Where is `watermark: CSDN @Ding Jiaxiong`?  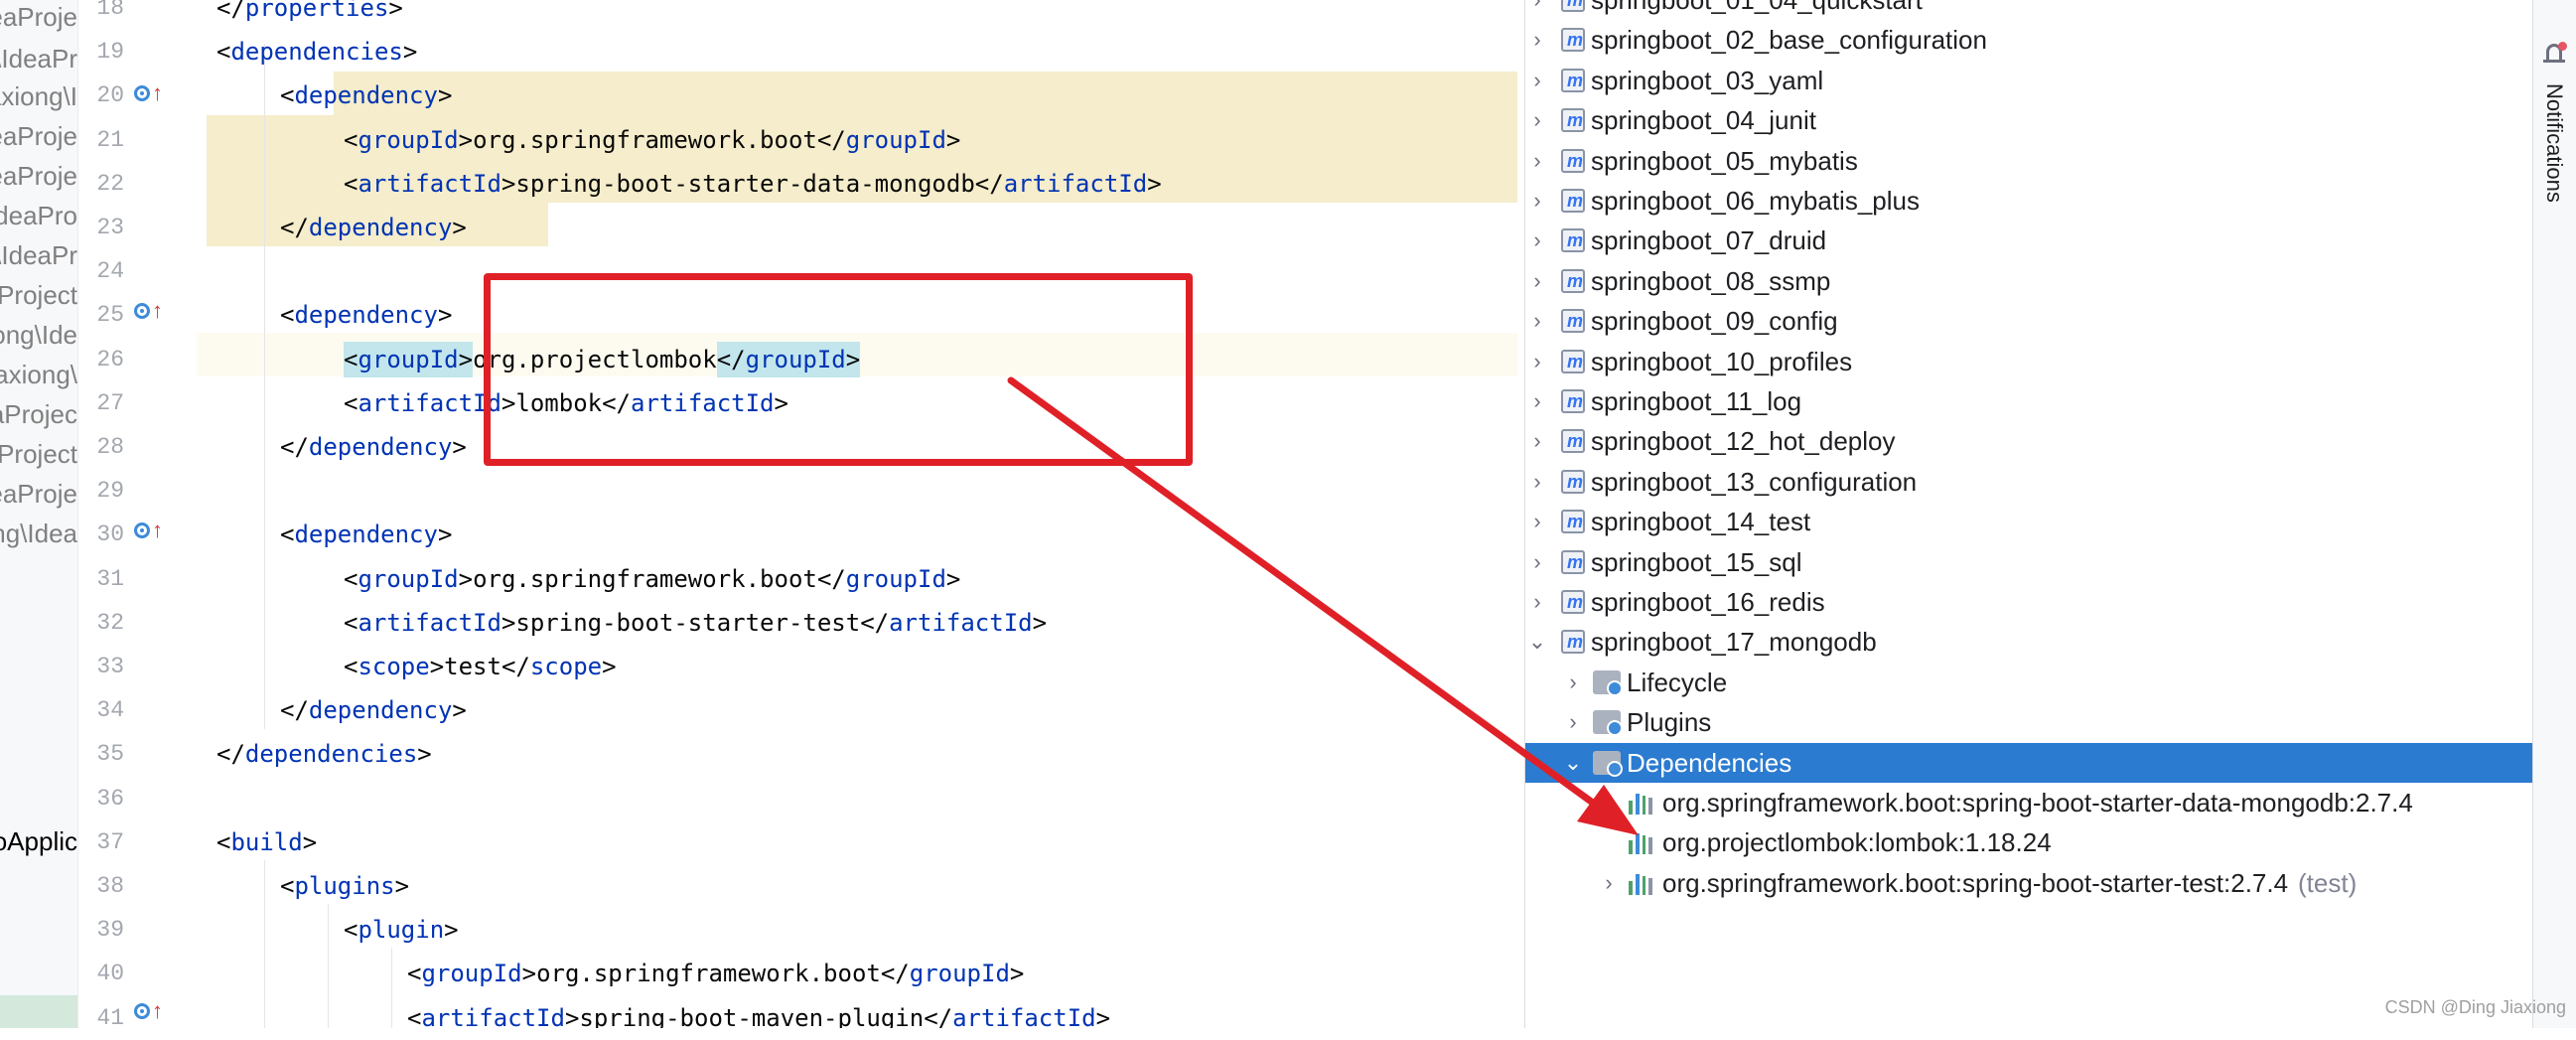
watermark: CSDN @Ding Jiaxiong is located at coordinates (2475, 1007).